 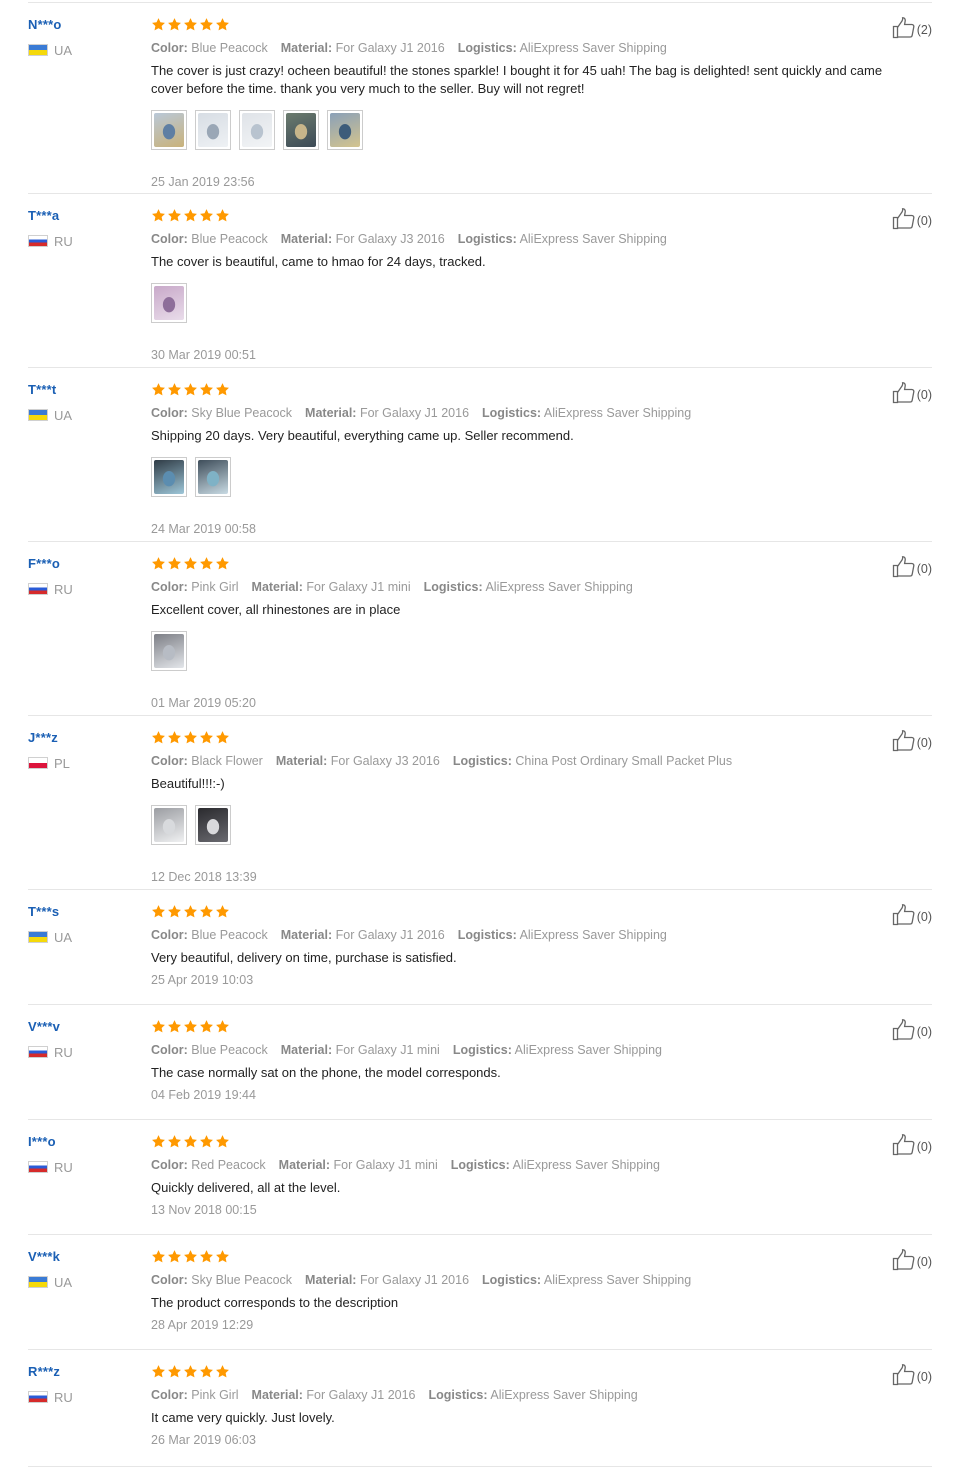 What do you see at coordinates (203, 182) in the screenshot?
I see `review-date: 25 Jan 2019 23:56` at bounding box center [203, 182].